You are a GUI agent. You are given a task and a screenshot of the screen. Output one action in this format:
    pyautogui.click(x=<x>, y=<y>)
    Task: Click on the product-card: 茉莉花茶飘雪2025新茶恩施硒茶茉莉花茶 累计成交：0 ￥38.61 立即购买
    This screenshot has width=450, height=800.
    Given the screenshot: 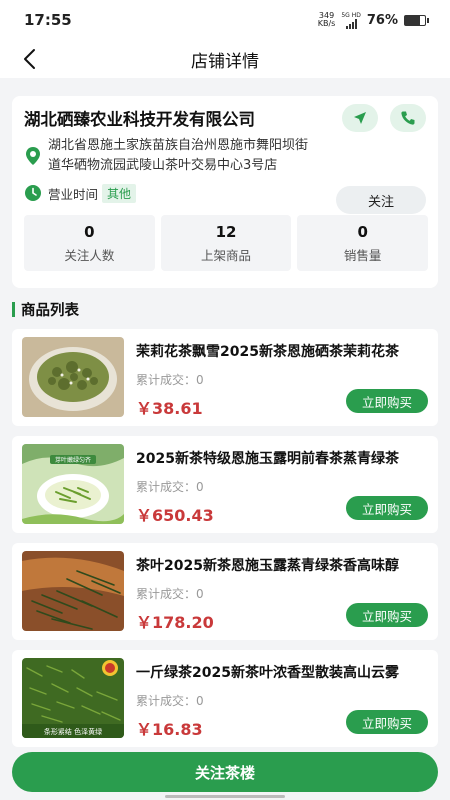 What is the action you would take?
    pyautogui.click(x=225, y=377)
    